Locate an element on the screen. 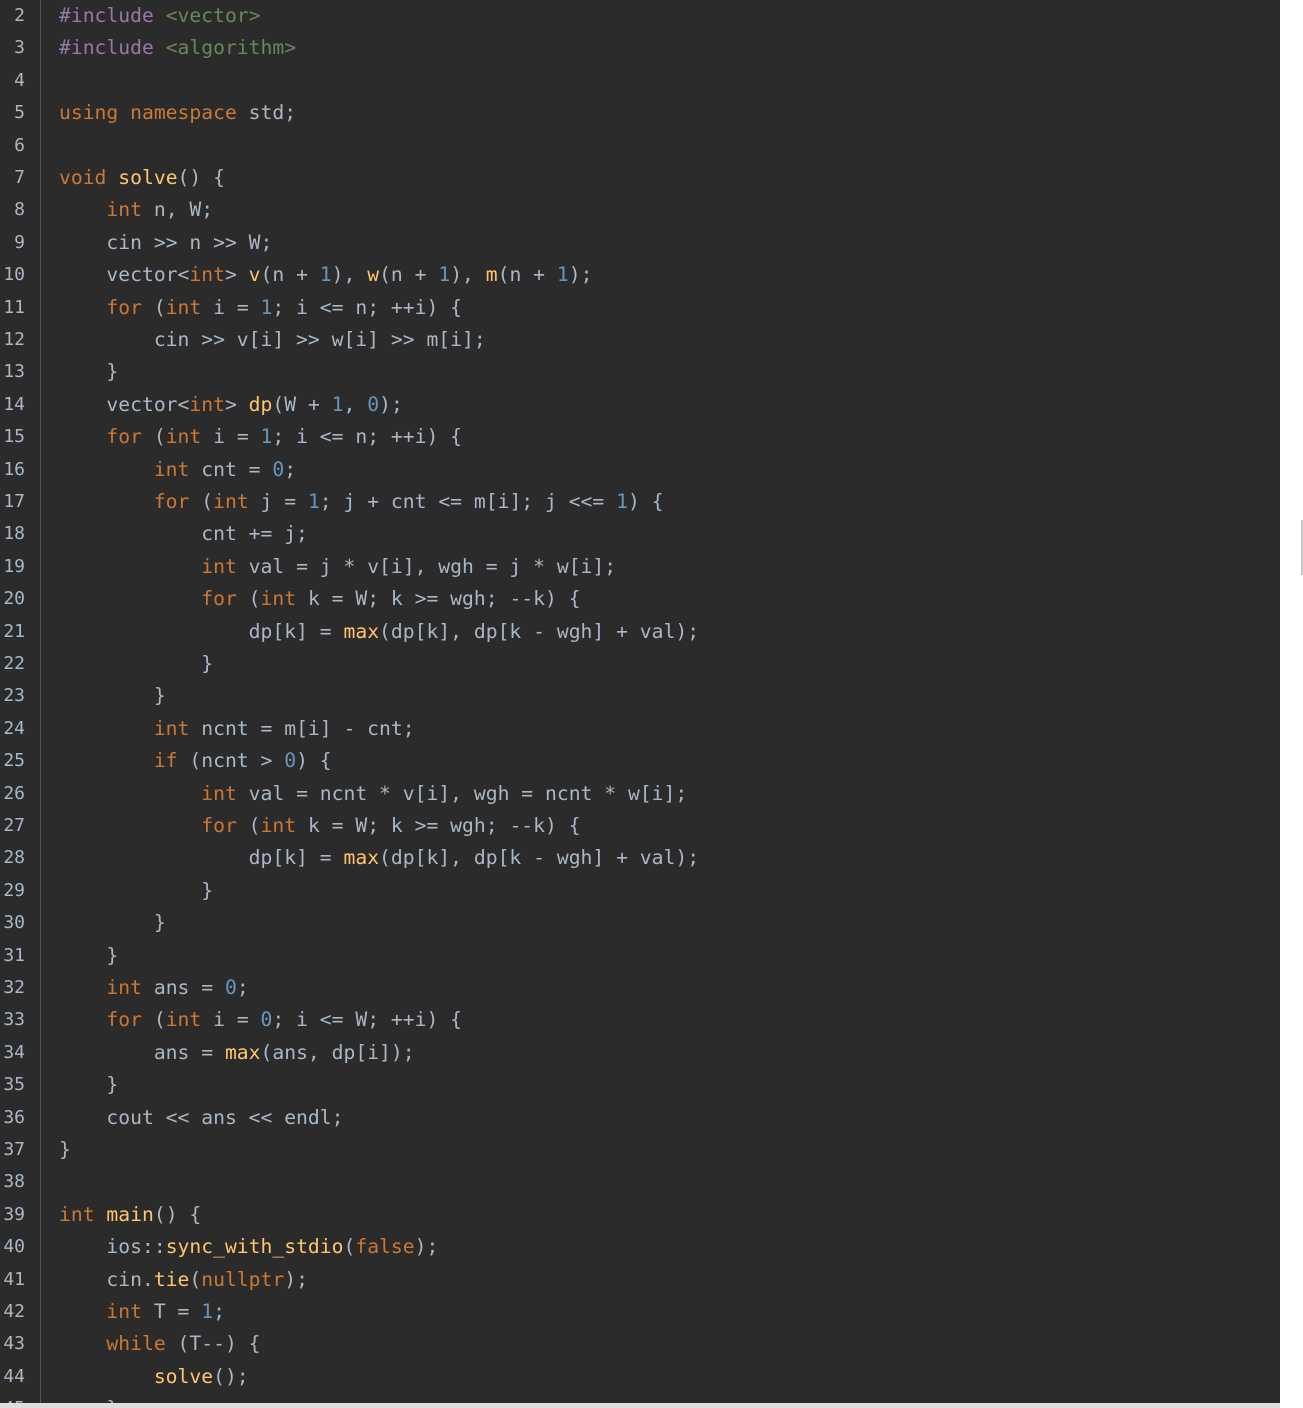  code-token: main is located at coordinates (130, 1214).